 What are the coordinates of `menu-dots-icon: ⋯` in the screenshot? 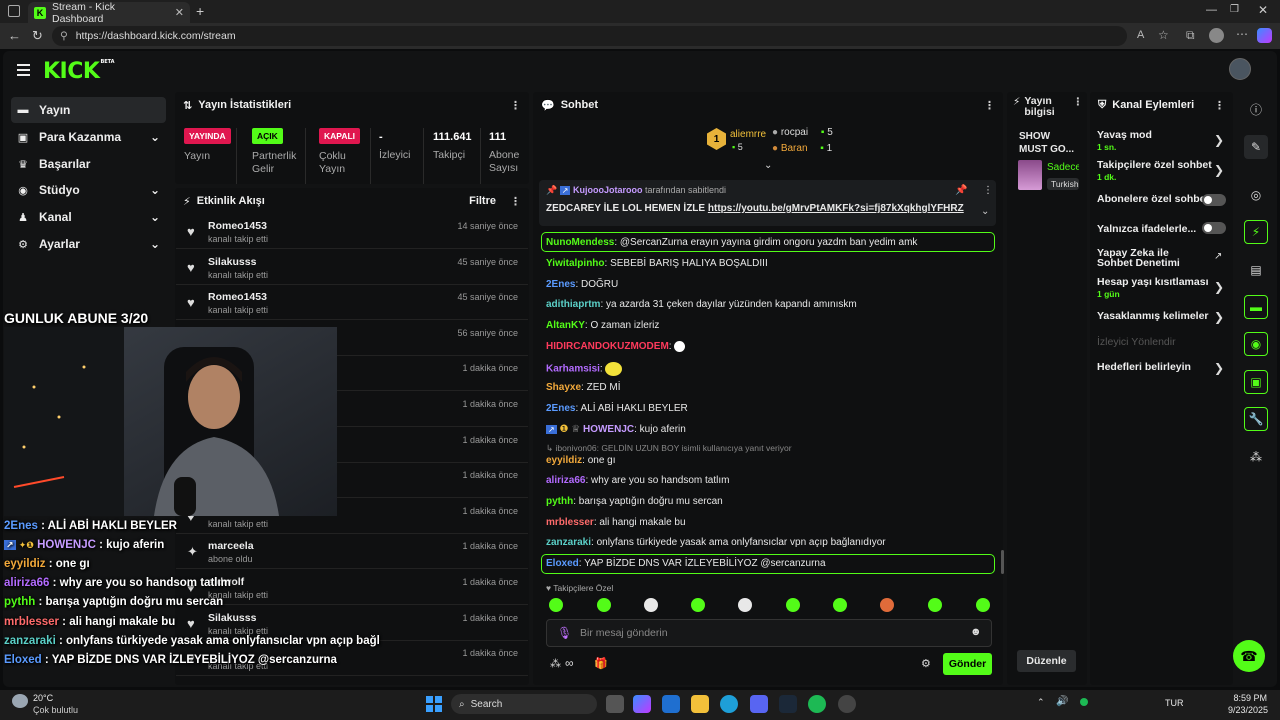 It's located at (1242, 34).